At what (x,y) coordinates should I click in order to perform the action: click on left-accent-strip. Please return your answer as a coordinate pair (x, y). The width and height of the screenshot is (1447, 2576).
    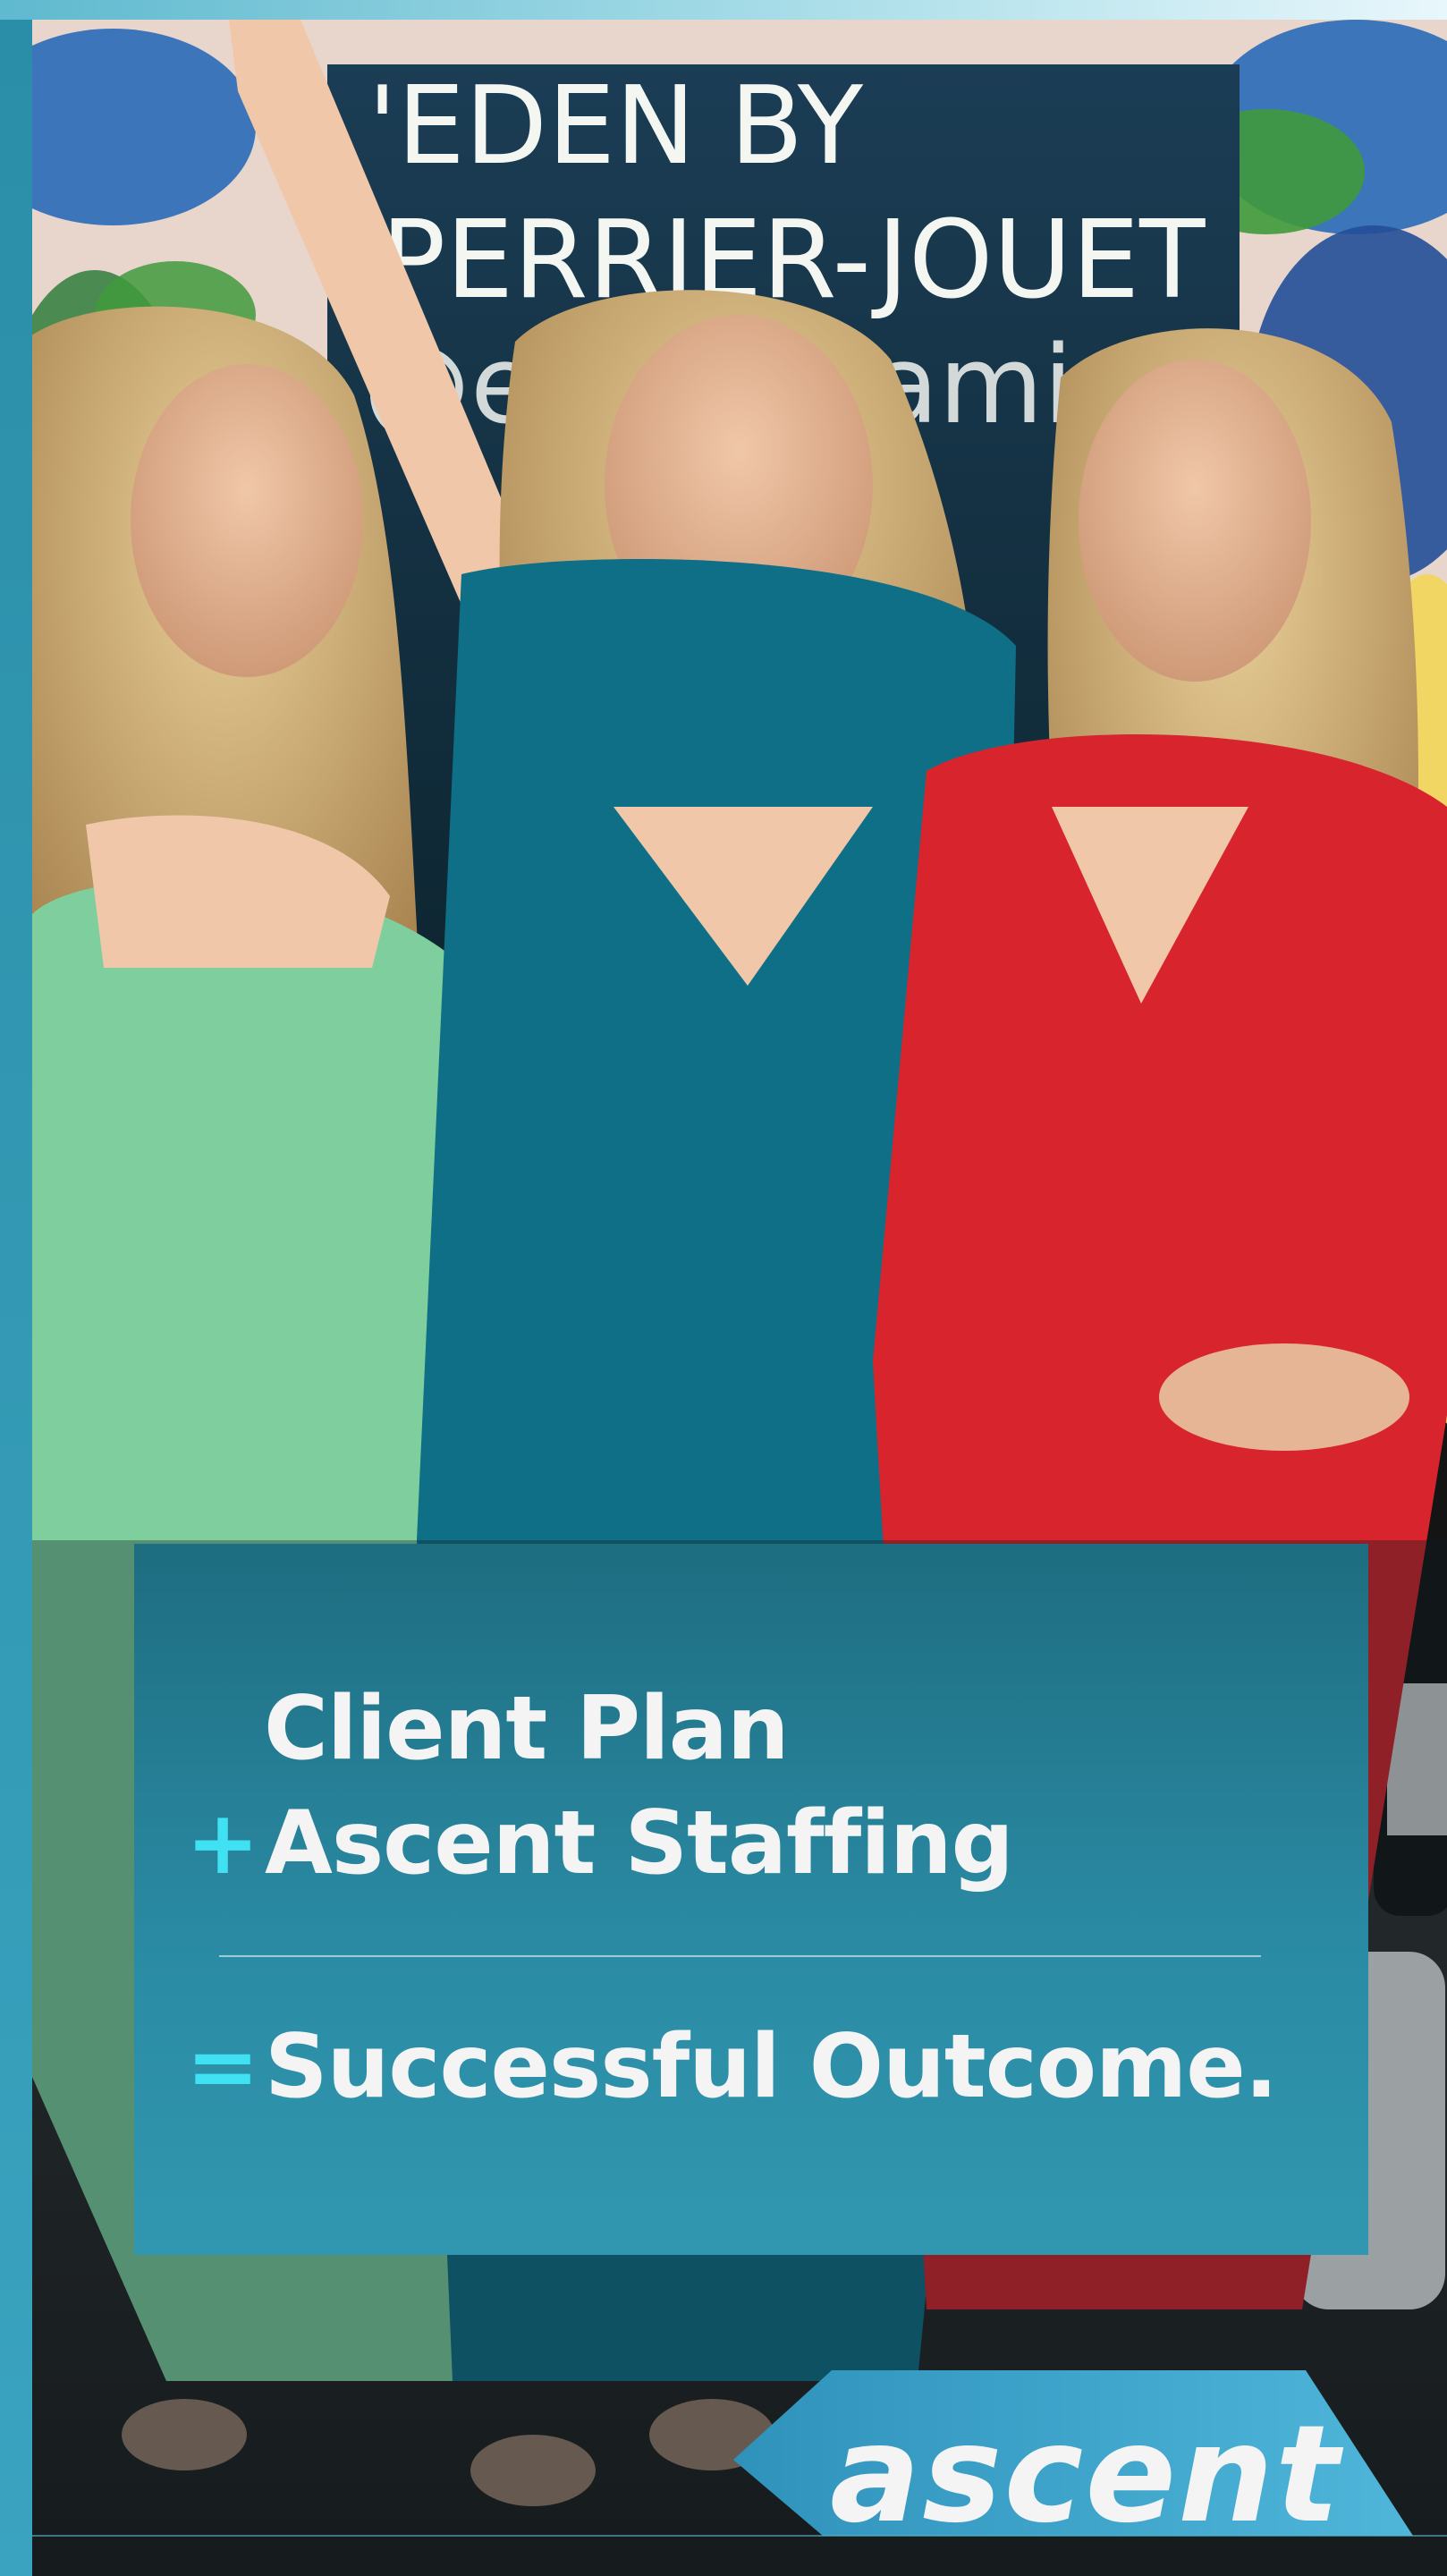
    Looking at the image, I should click on (16, 1298).